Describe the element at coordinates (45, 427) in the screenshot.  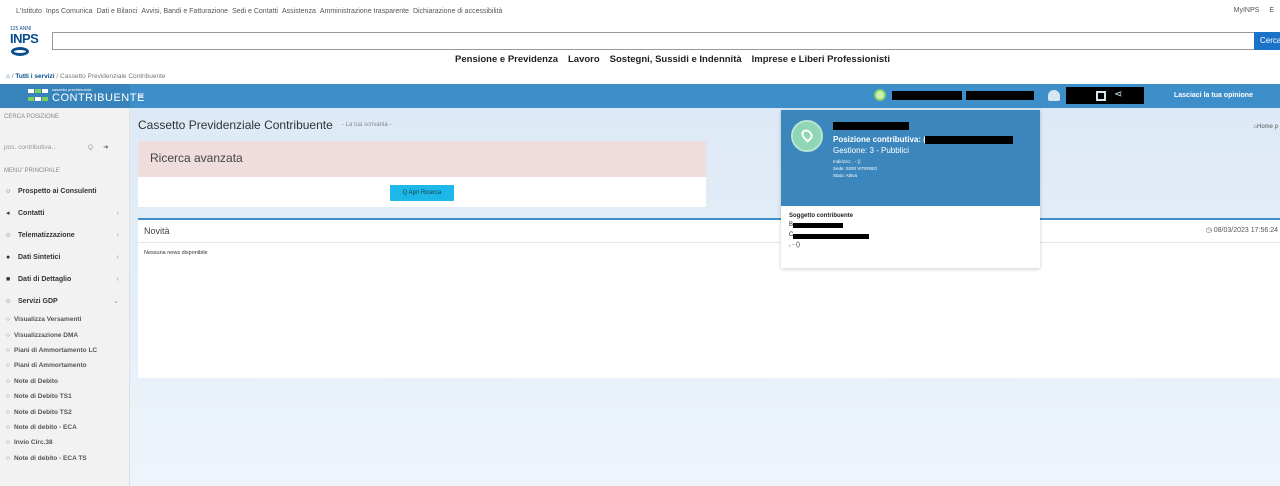
I see `sidebar-subitem-label: Note di debito - ECA` at that location.